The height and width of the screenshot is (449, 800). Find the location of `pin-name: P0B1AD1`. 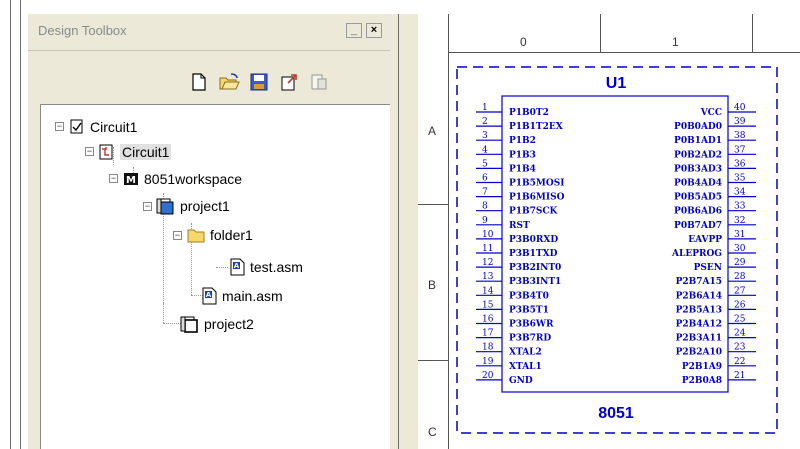

pin-name: P0B1AD1 is located at coordinates (698, 141).